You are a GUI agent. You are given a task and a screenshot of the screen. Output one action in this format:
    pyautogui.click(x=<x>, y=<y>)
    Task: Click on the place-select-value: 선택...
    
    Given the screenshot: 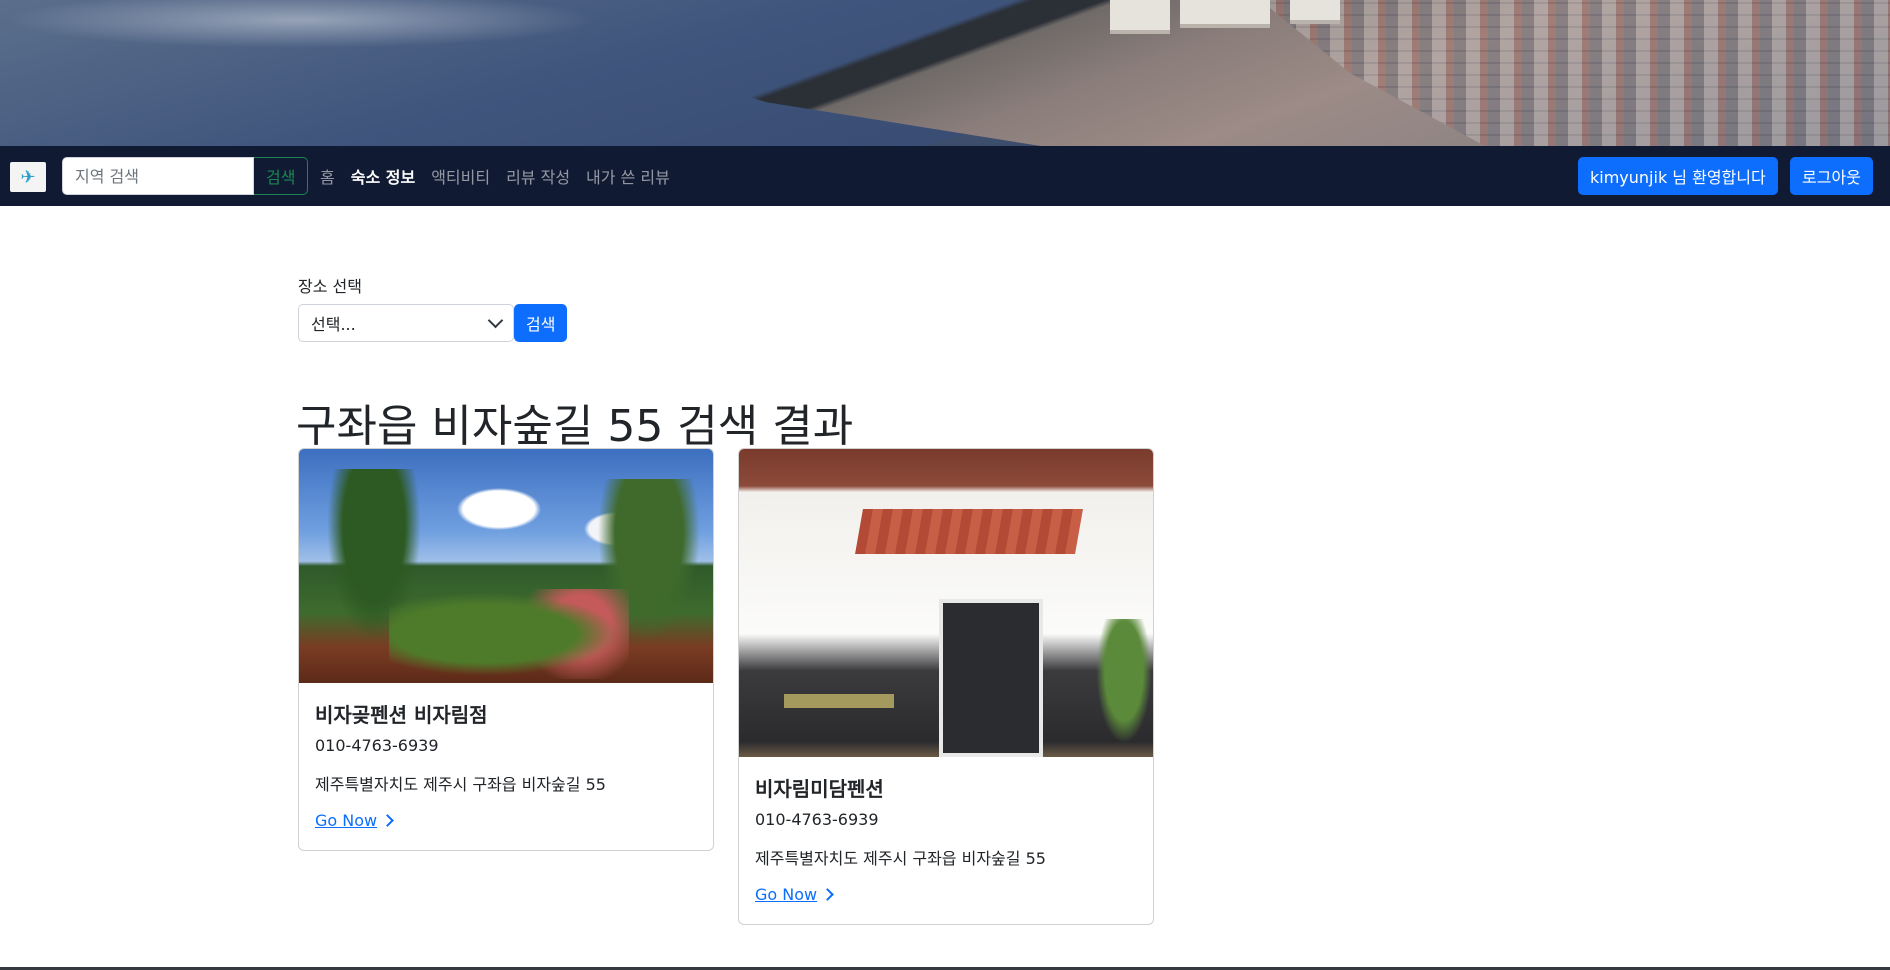 What is the action you would take?
    pyautogui.click(x=333, y=324)
    